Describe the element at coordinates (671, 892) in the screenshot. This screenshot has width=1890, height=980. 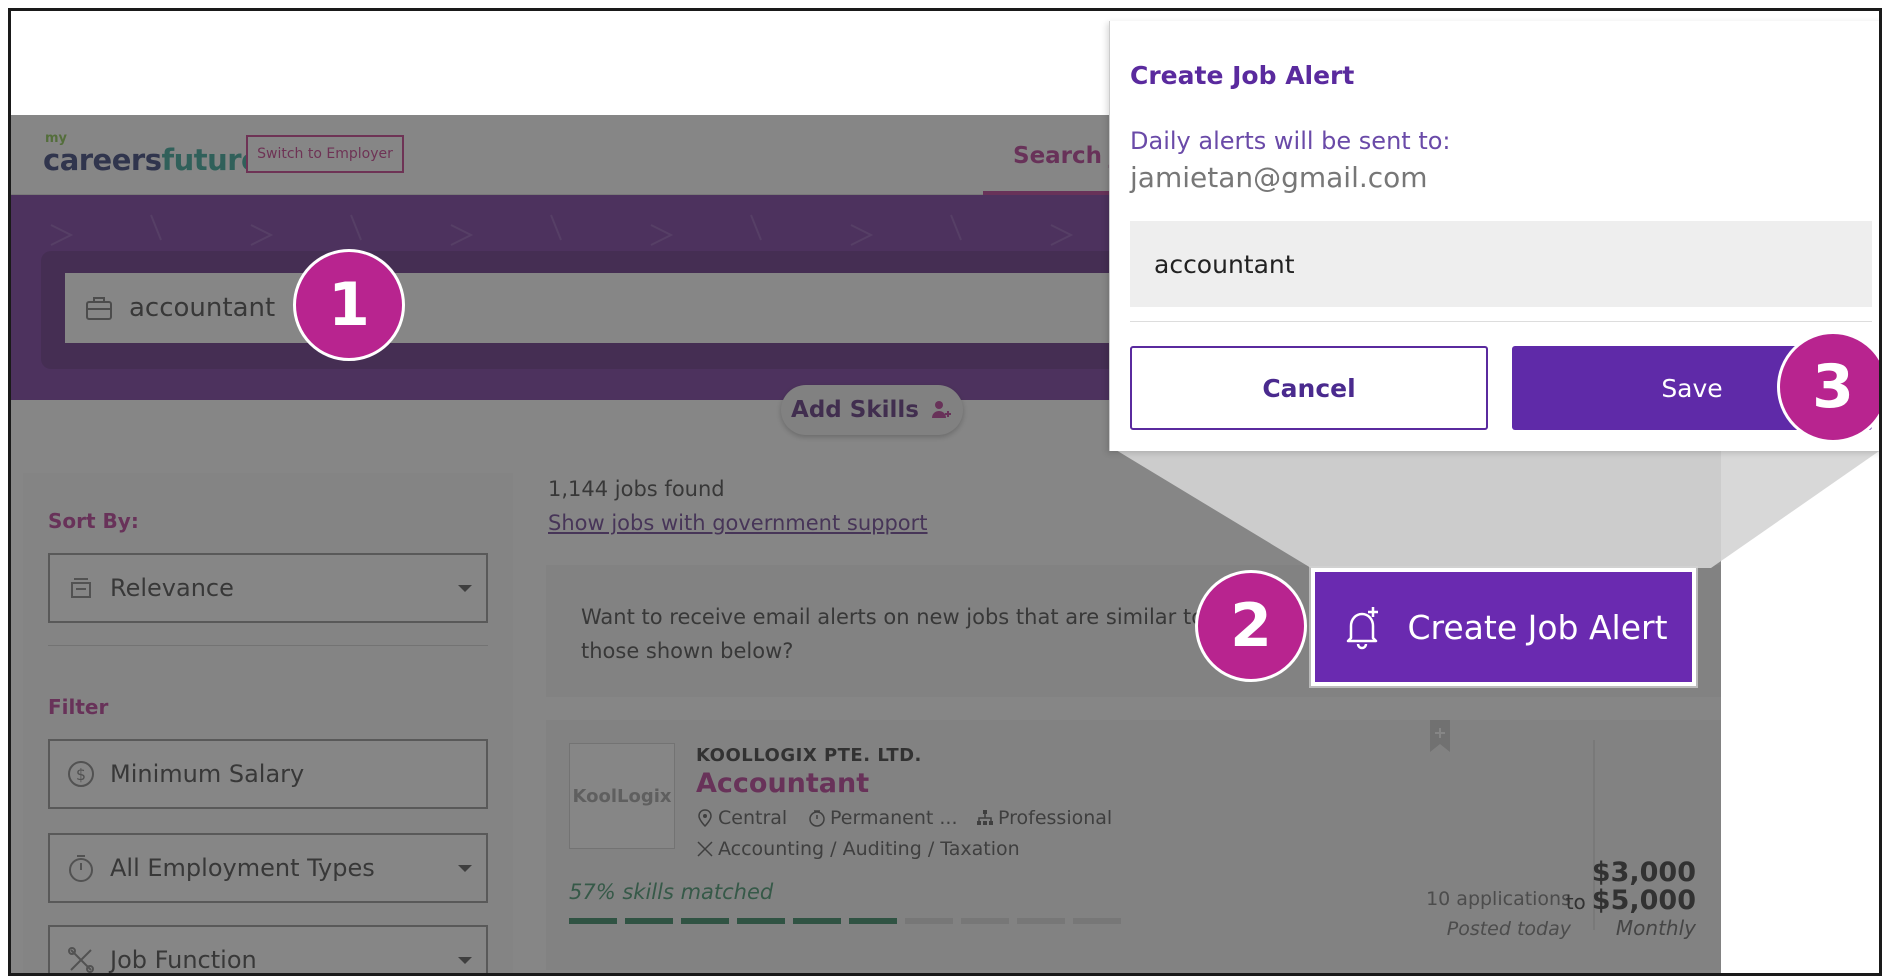
I see `skills-matched-label: 57% skills matched` at that location.